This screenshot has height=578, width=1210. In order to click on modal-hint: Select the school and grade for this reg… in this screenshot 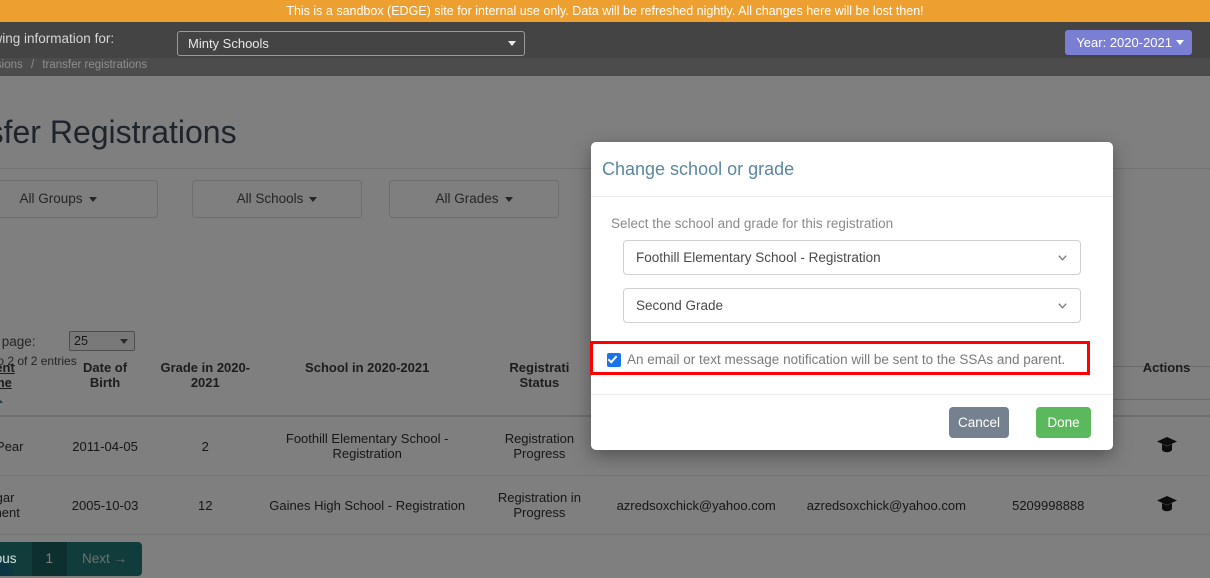, I will do `click(752, 223)`.